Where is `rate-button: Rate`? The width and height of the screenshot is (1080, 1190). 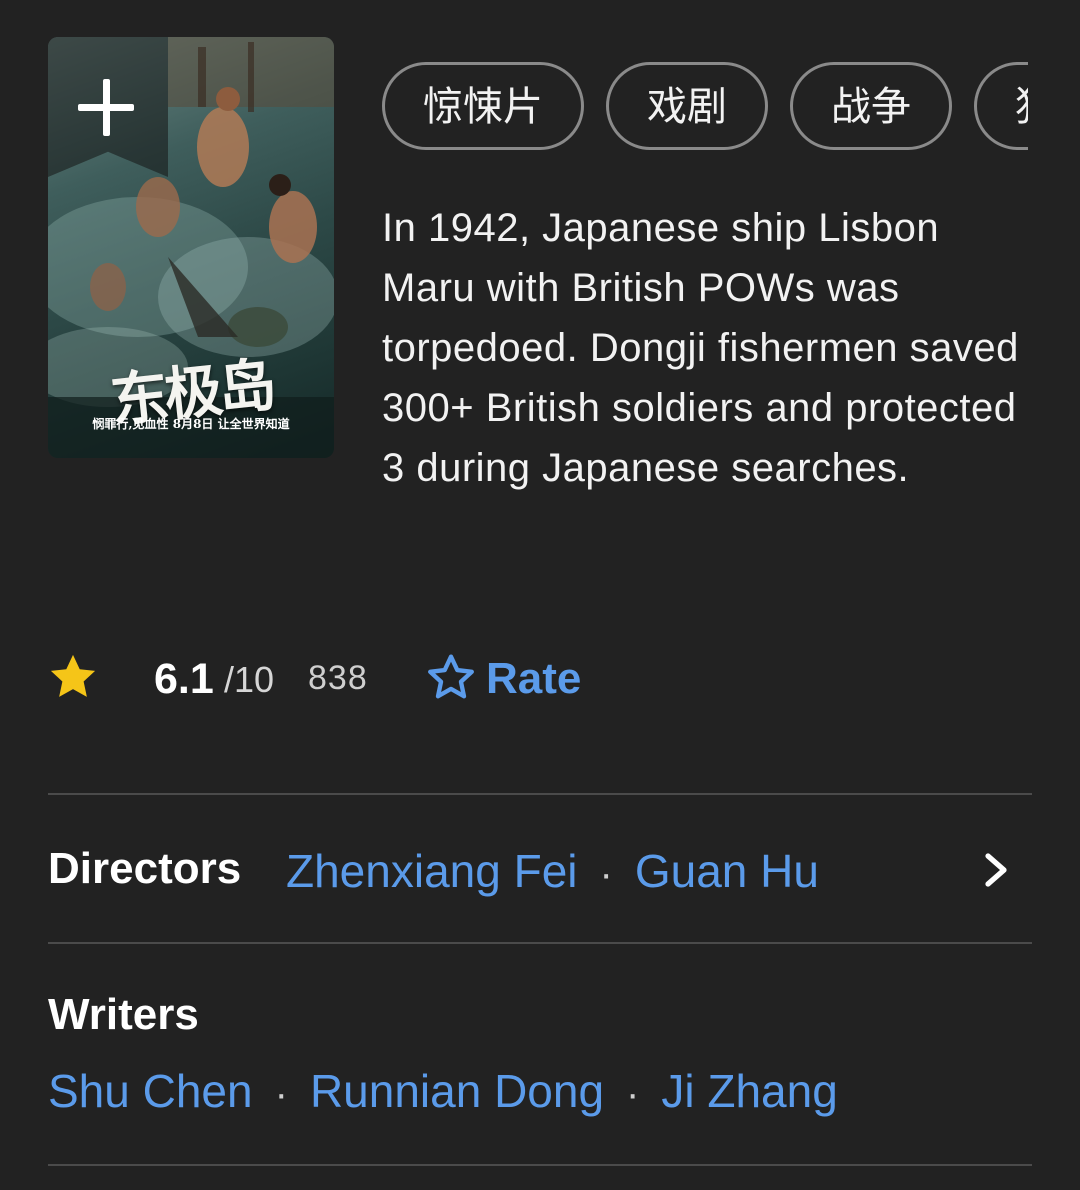
rate-button: Rate is located at coordinates (533, 679).